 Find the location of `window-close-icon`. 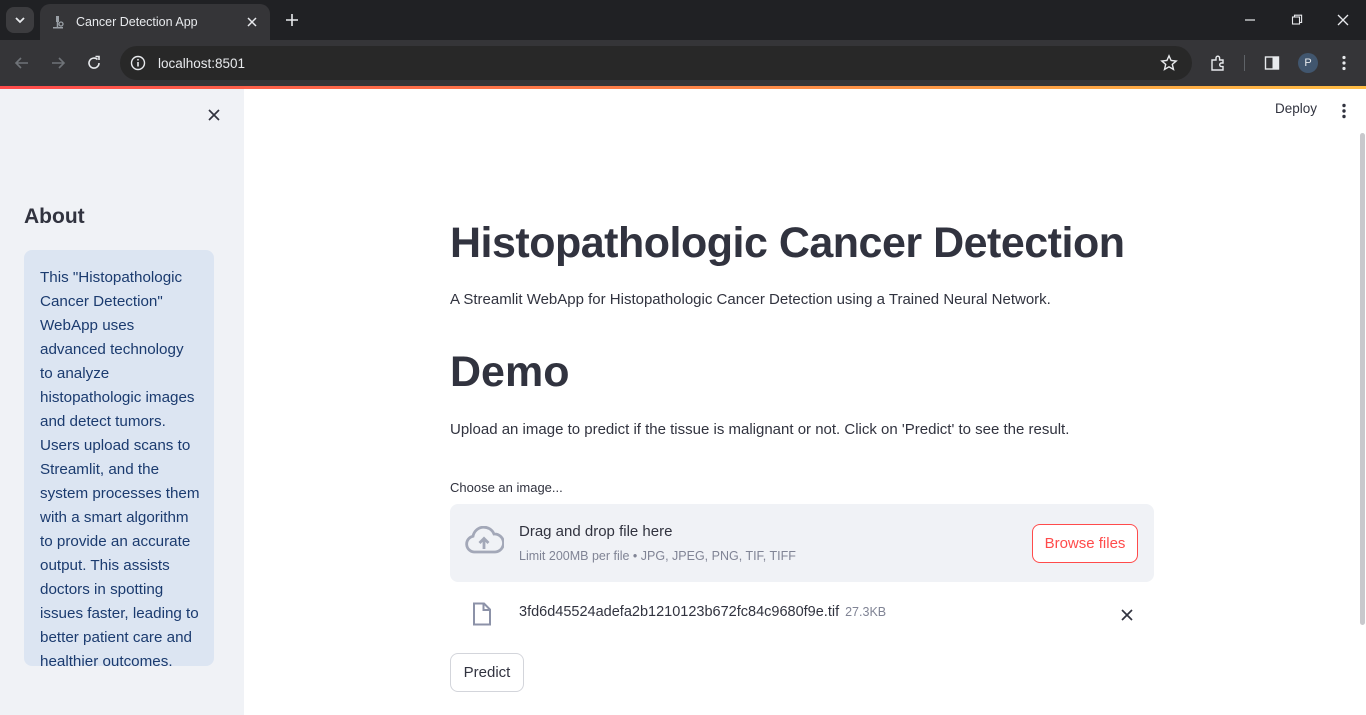

window-close-icon is located at coordinates (1343, 20).